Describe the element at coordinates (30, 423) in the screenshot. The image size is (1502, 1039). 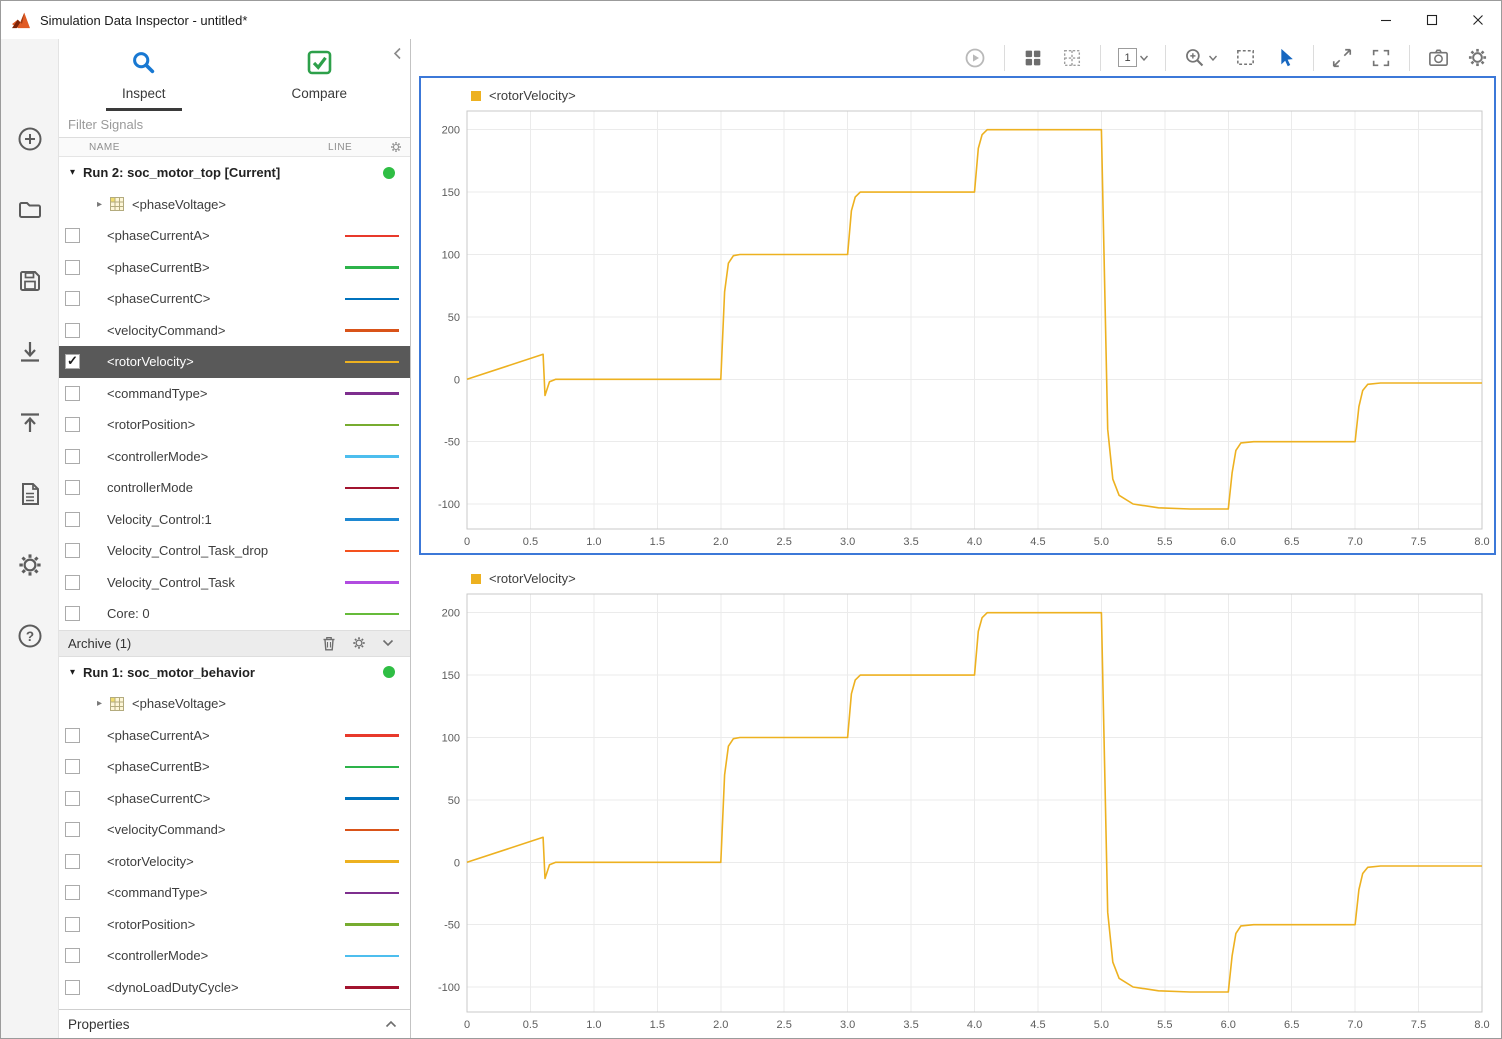
I see `export-icon` at that location.